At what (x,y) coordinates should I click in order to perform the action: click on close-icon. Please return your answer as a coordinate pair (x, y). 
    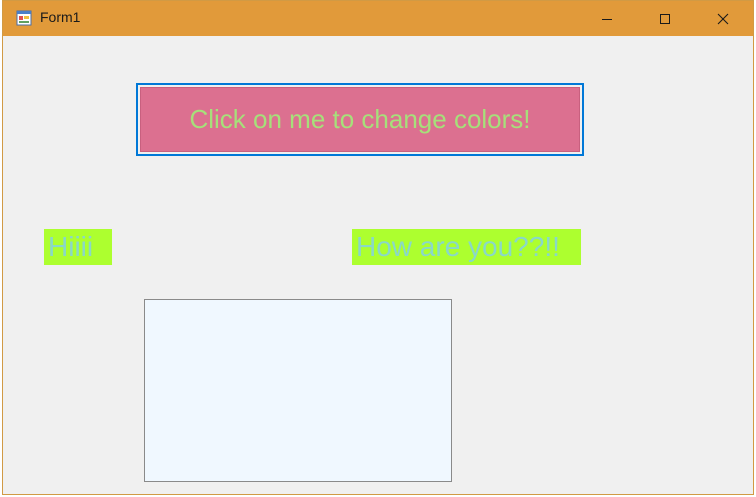
    Looking at the image, I should click on (723, 18).